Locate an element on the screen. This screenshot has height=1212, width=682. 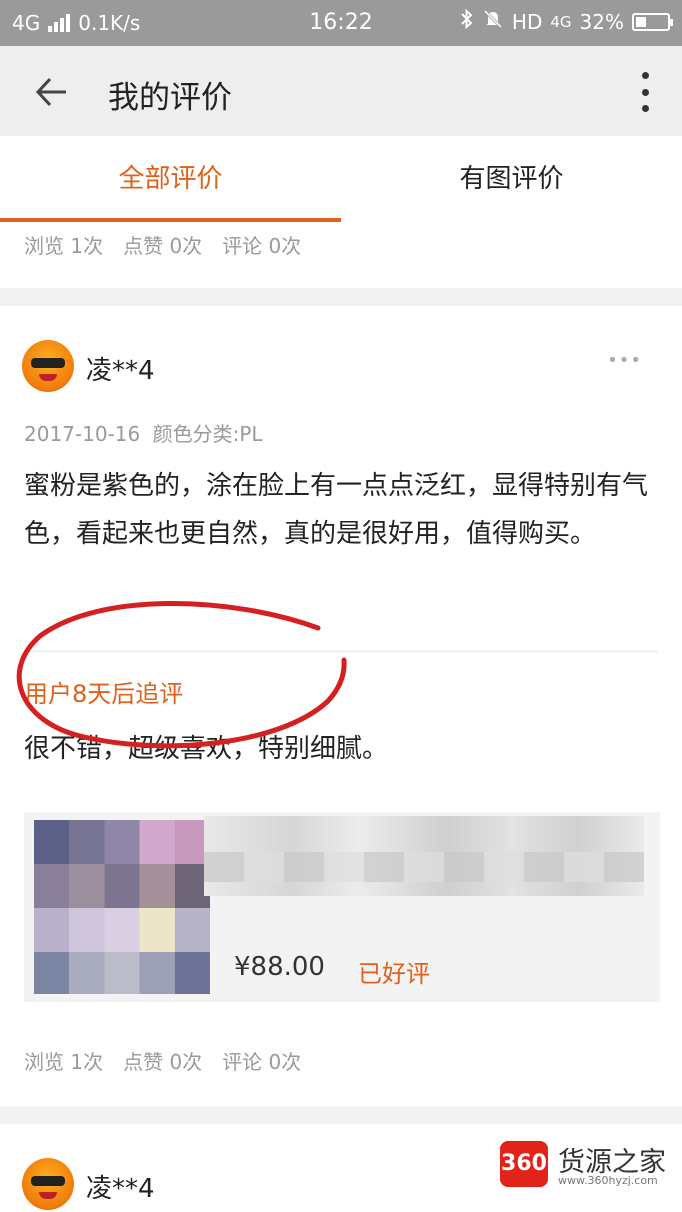
watermark-logo: 360 is located at coordinates (524, 1164).